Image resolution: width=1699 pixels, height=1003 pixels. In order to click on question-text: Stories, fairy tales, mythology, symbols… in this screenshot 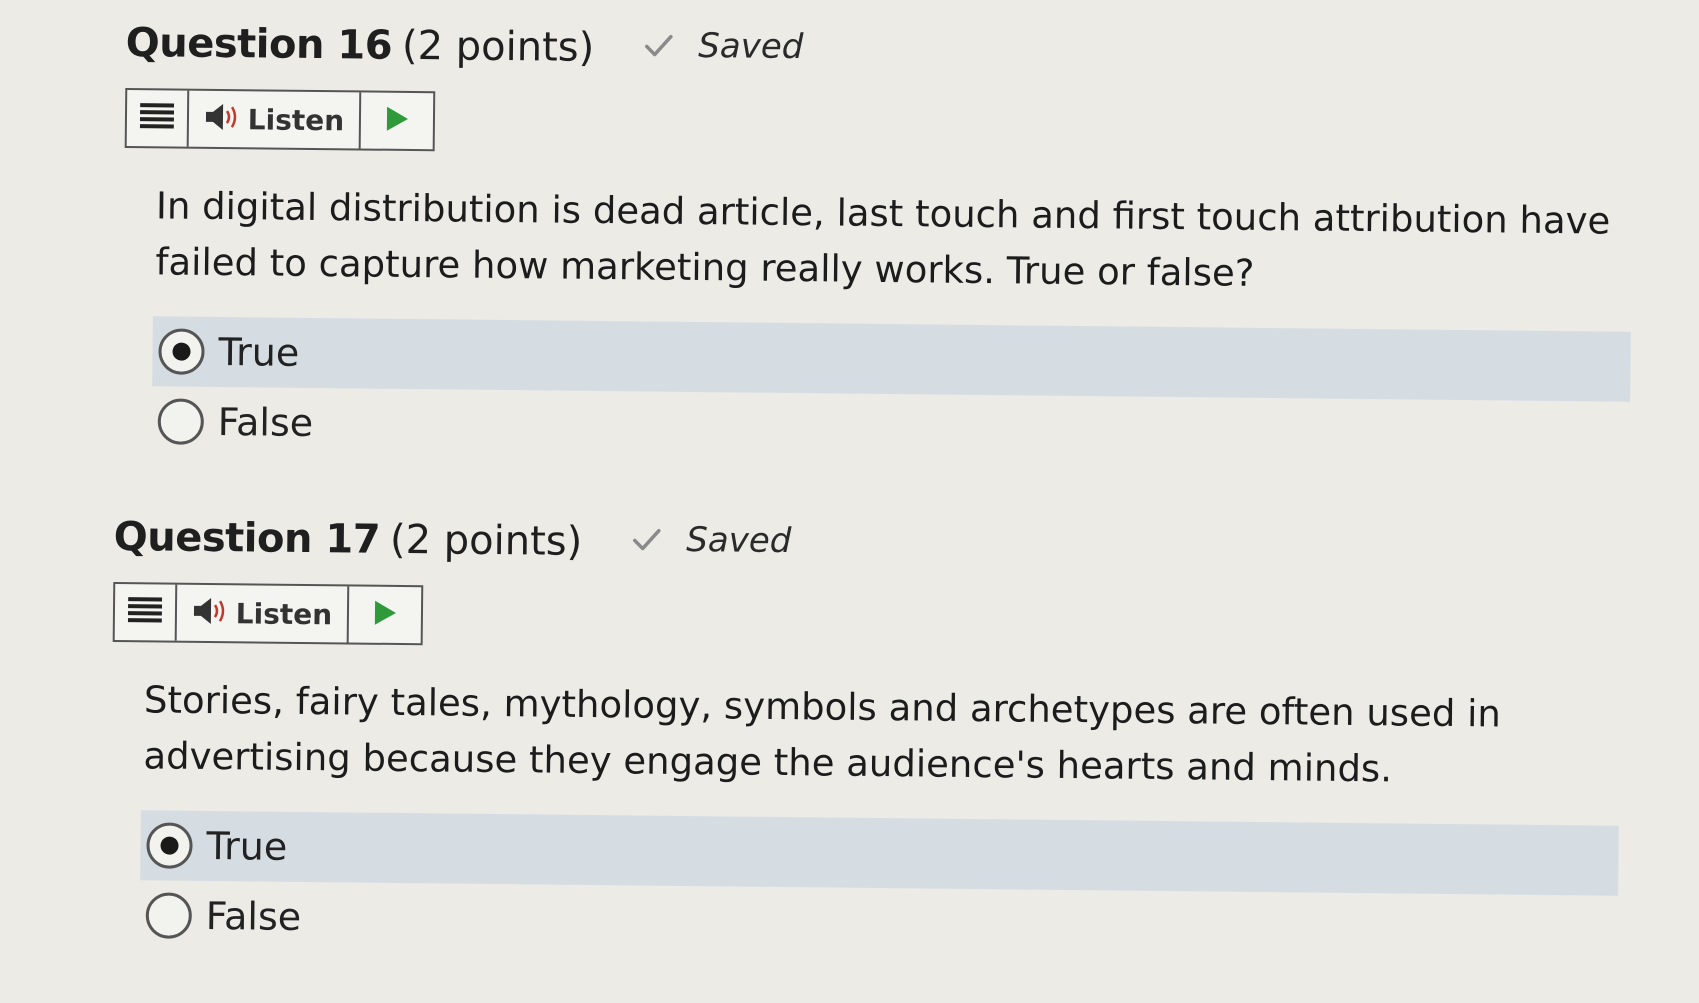, I will do `click(822, 734)`.